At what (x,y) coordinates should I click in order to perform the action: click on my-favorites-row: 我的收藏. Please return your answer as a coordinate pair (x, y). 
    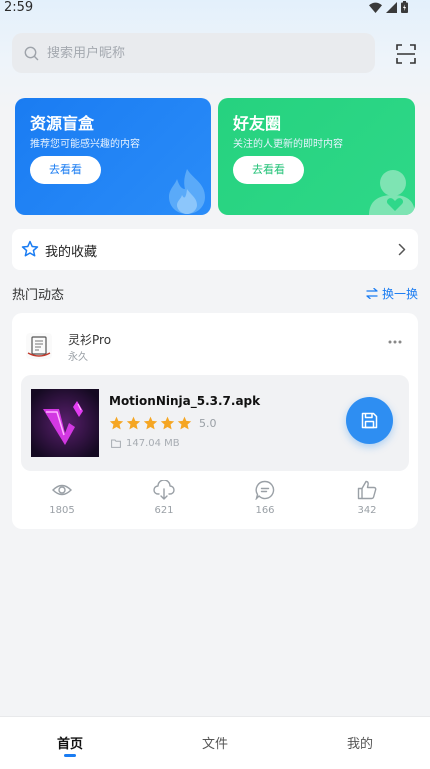
    Looking at the image, I should click on (215, 249).